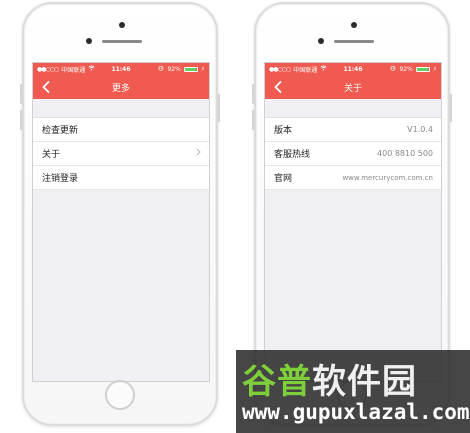 This screenshot has width=470, height=433. I want to click on list-item-version: 版本 V1.0.4, so click(353, 130).